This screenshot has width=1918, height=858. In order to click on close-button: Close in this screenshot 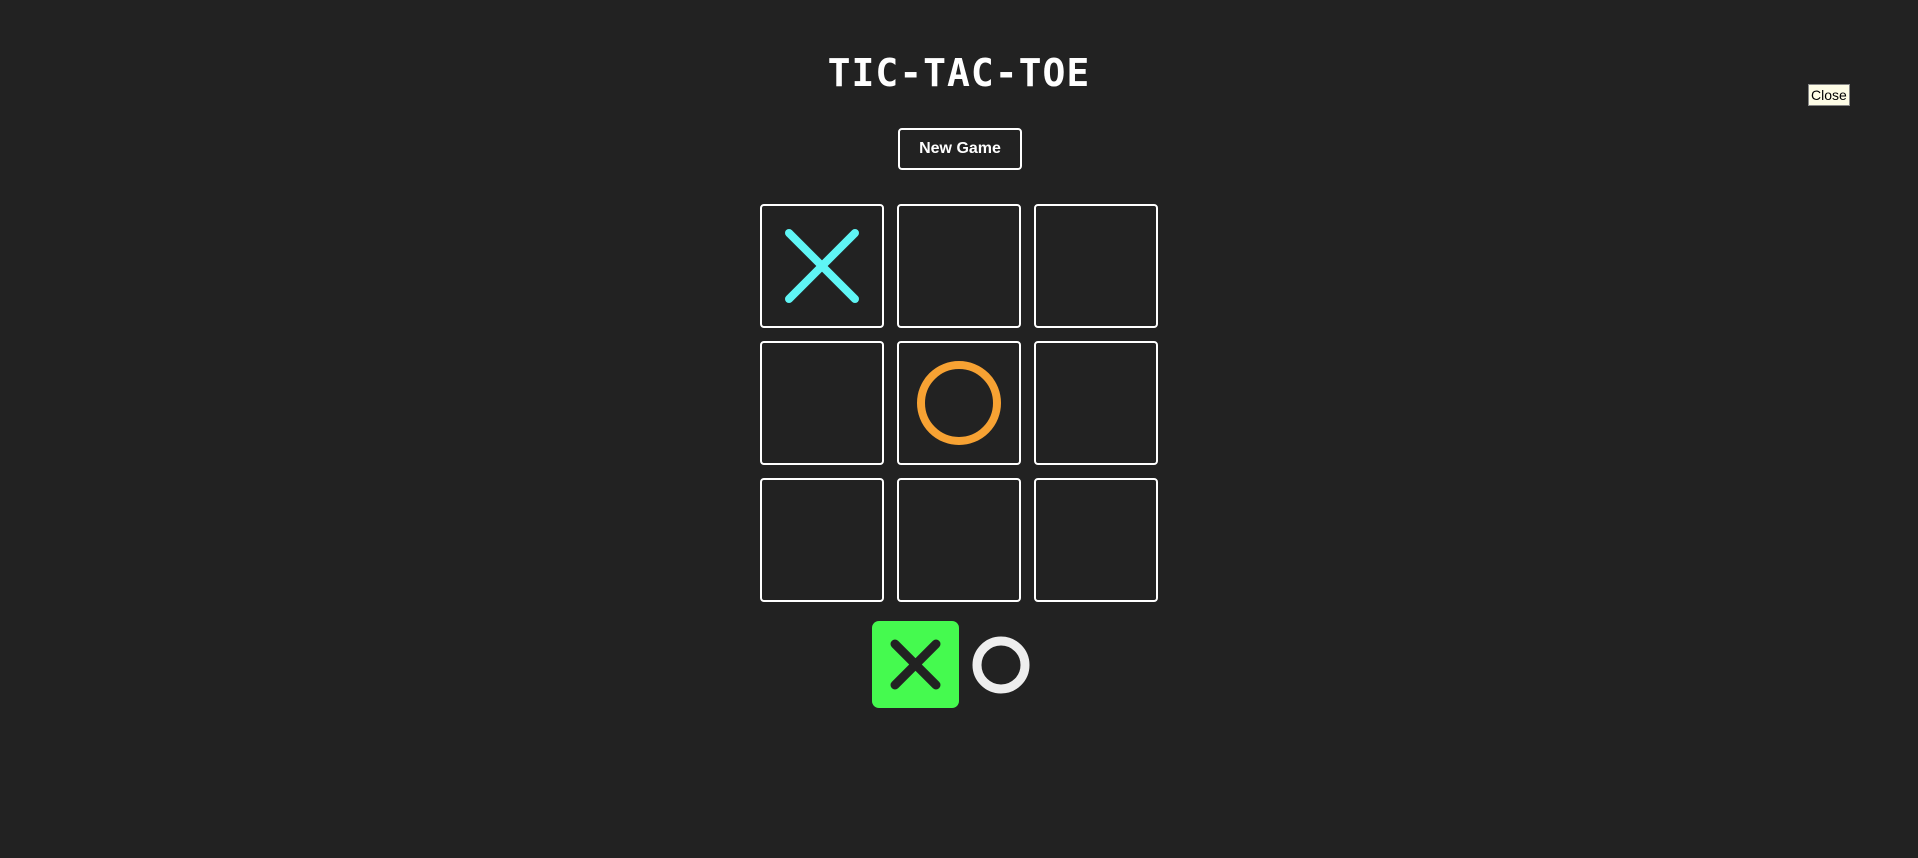, I will do `click(1829, 95)`.